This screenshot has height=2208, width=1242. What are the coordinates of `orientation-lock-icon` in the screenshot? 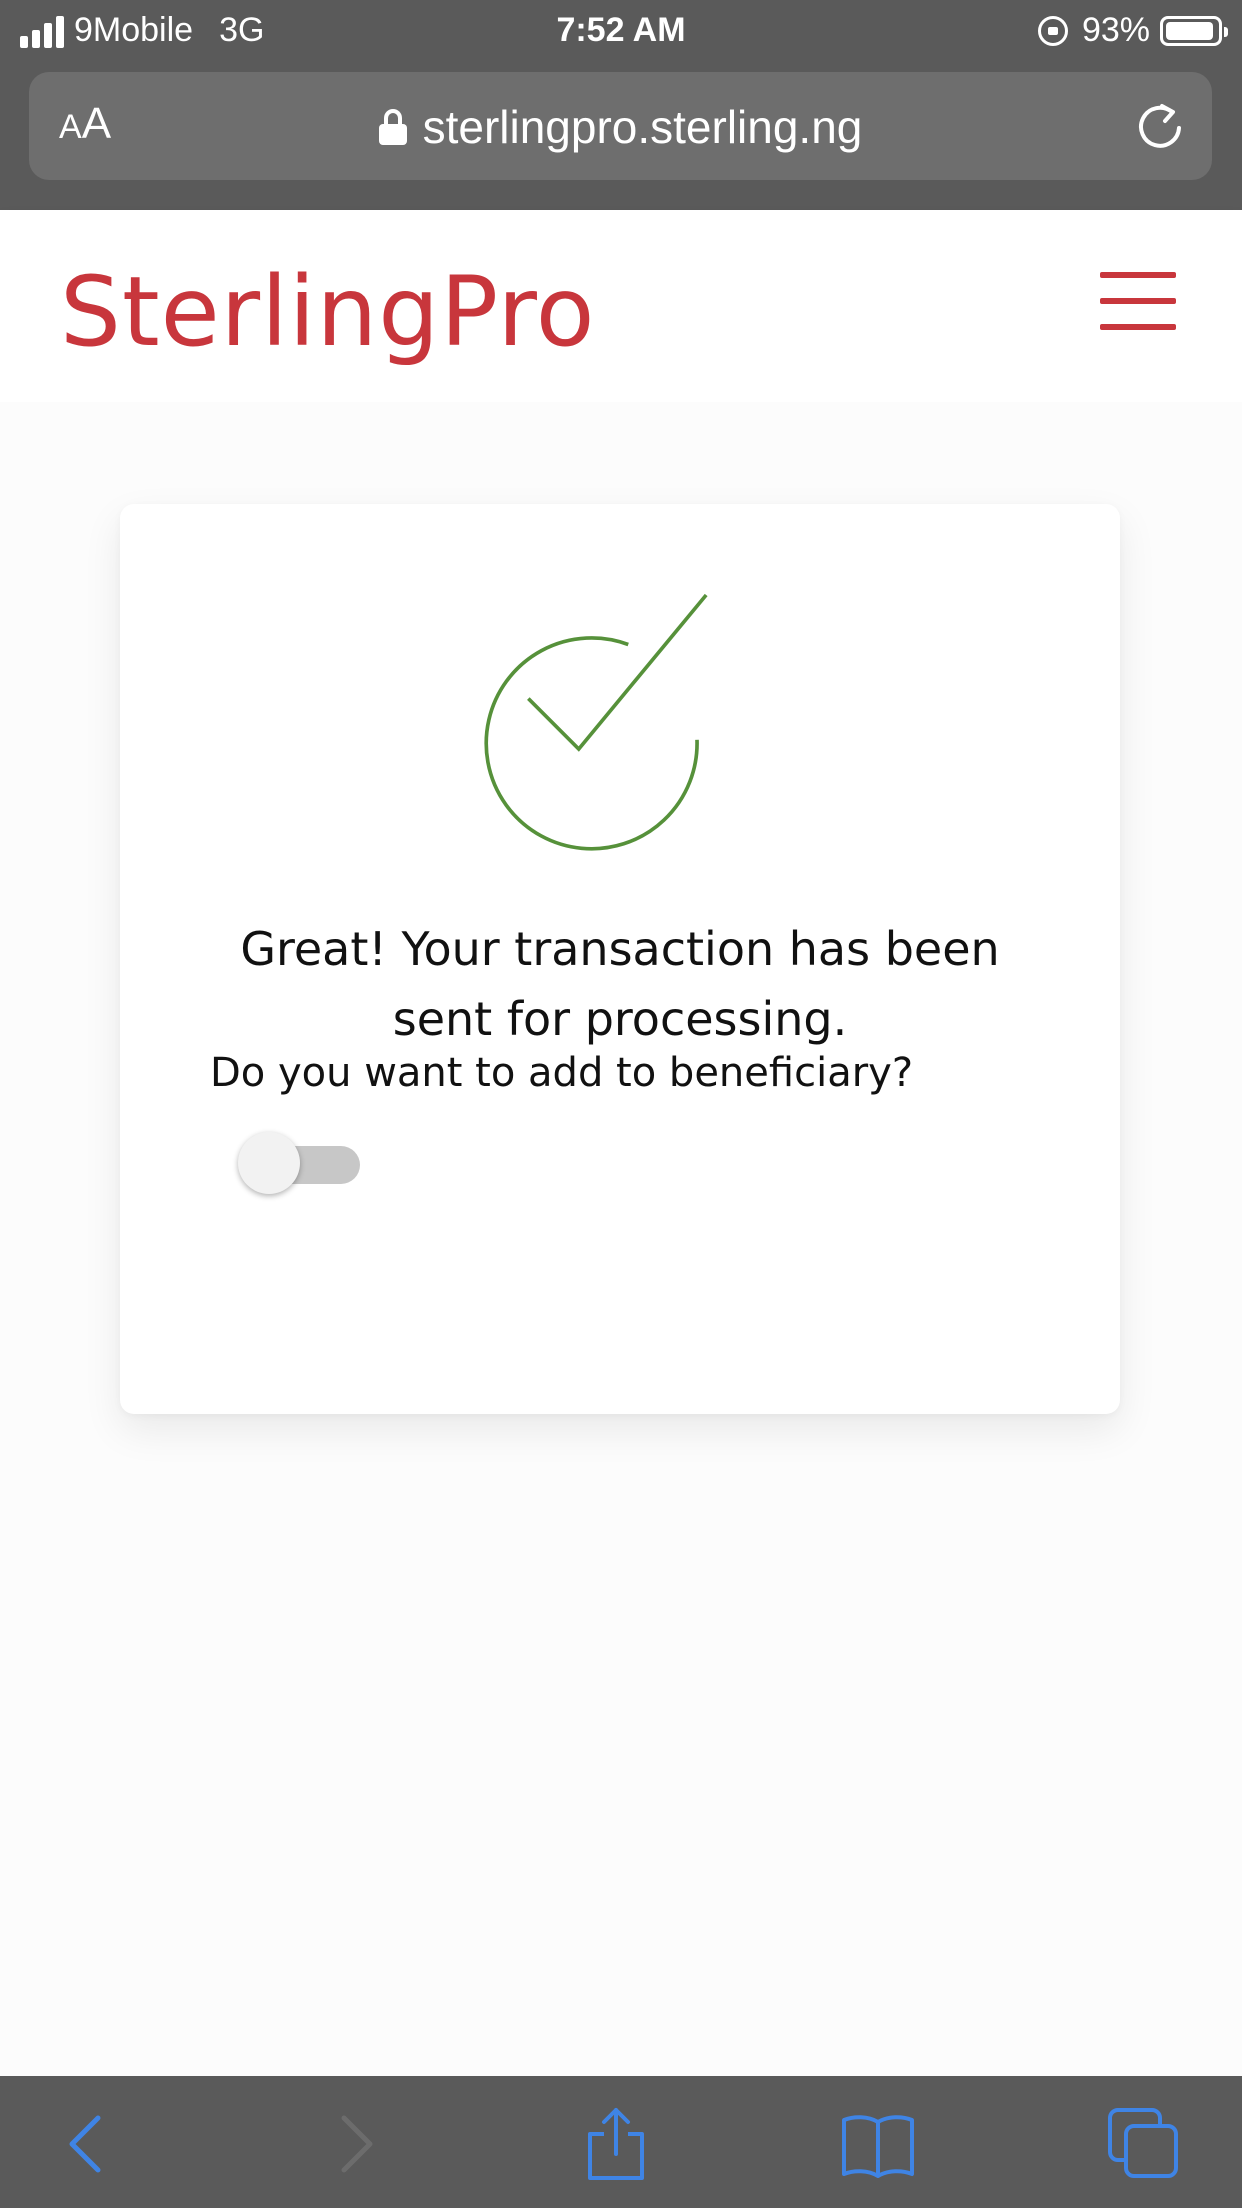 It's located at (1052, 30).